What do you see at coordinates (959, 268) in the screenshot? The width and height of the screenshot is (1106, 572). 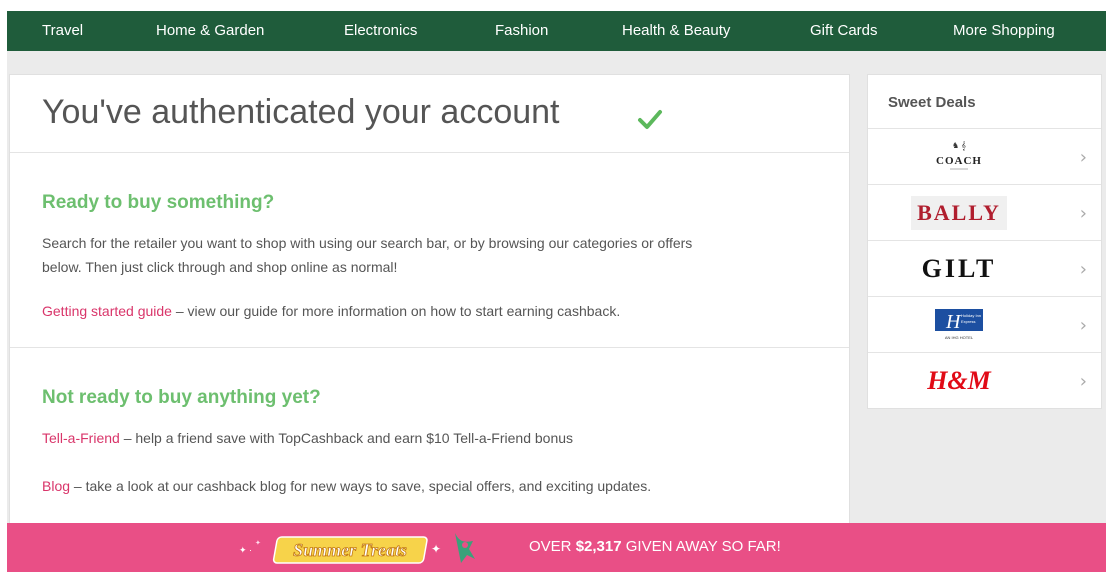 I see `gilt-logo: GILT` at bounding box center [959, 268].